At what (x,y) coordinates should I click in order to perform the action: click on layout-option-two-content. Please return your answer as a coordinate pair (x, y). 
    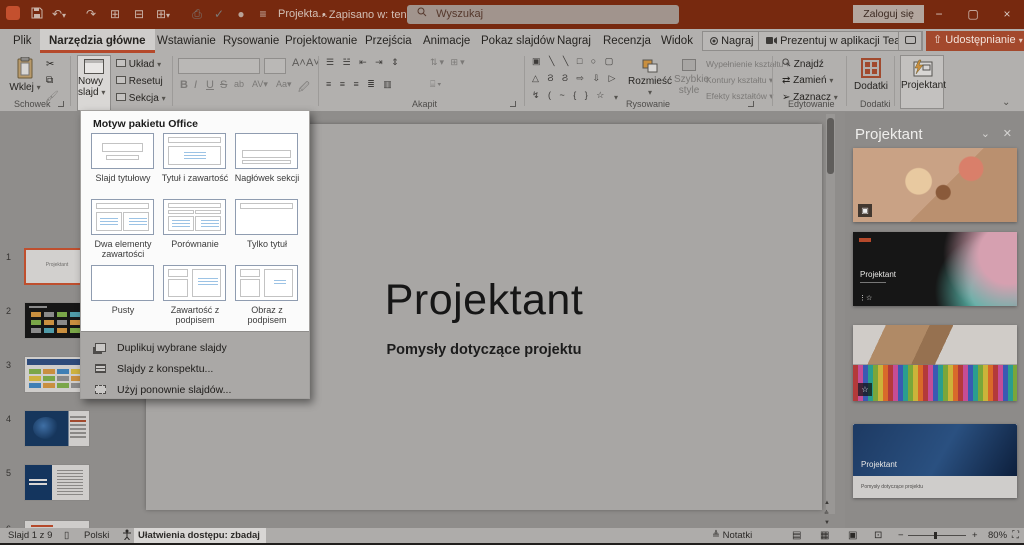
    Looking at the image, I should click on (122, 217).